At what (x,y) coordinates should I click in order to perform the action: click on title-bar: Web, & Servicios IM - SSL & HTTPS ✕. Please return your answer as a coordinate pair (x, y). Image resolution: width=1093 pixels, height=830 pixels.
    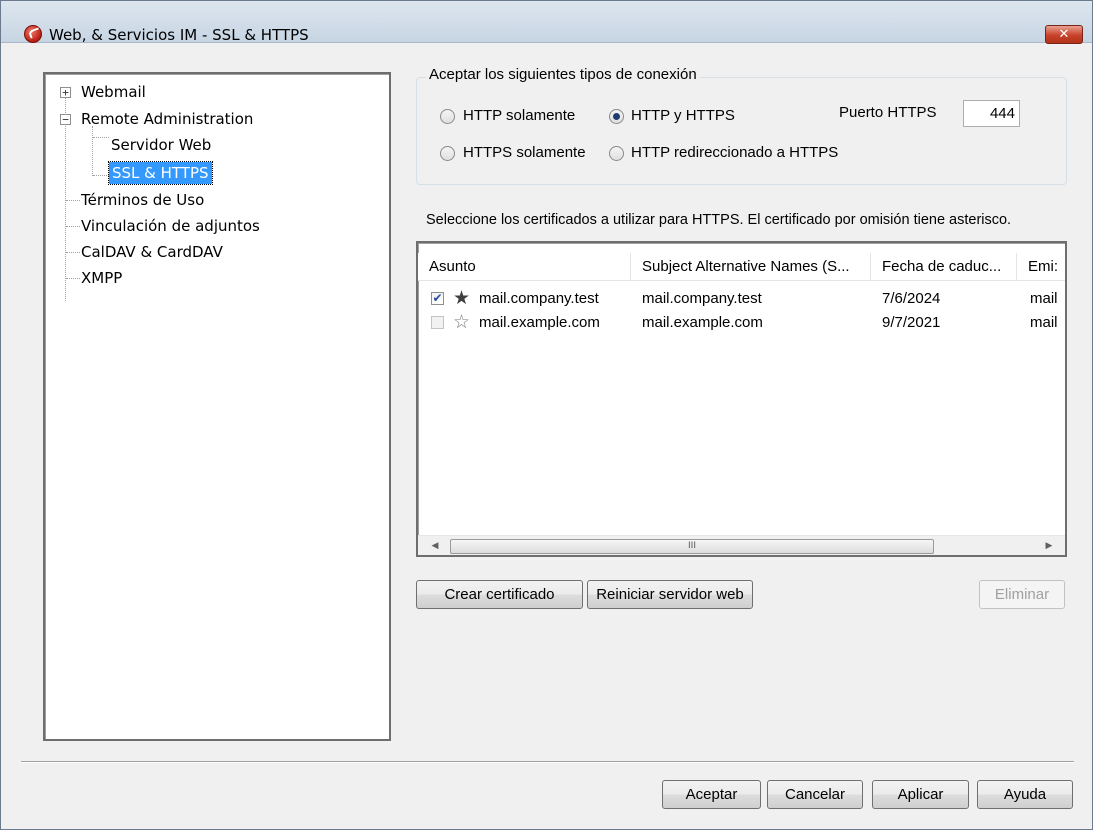
    Looking at the image, I should click on (546, 22).